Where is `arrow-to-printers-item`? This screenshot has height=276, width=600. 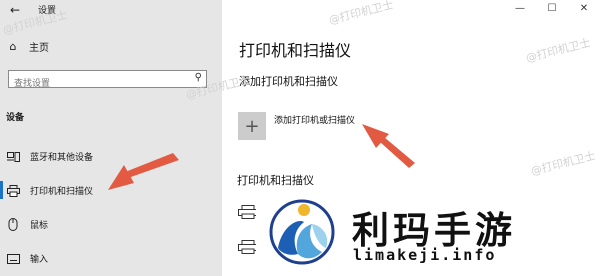
arrow-to-printers-item is located at coordinates (143, 171).